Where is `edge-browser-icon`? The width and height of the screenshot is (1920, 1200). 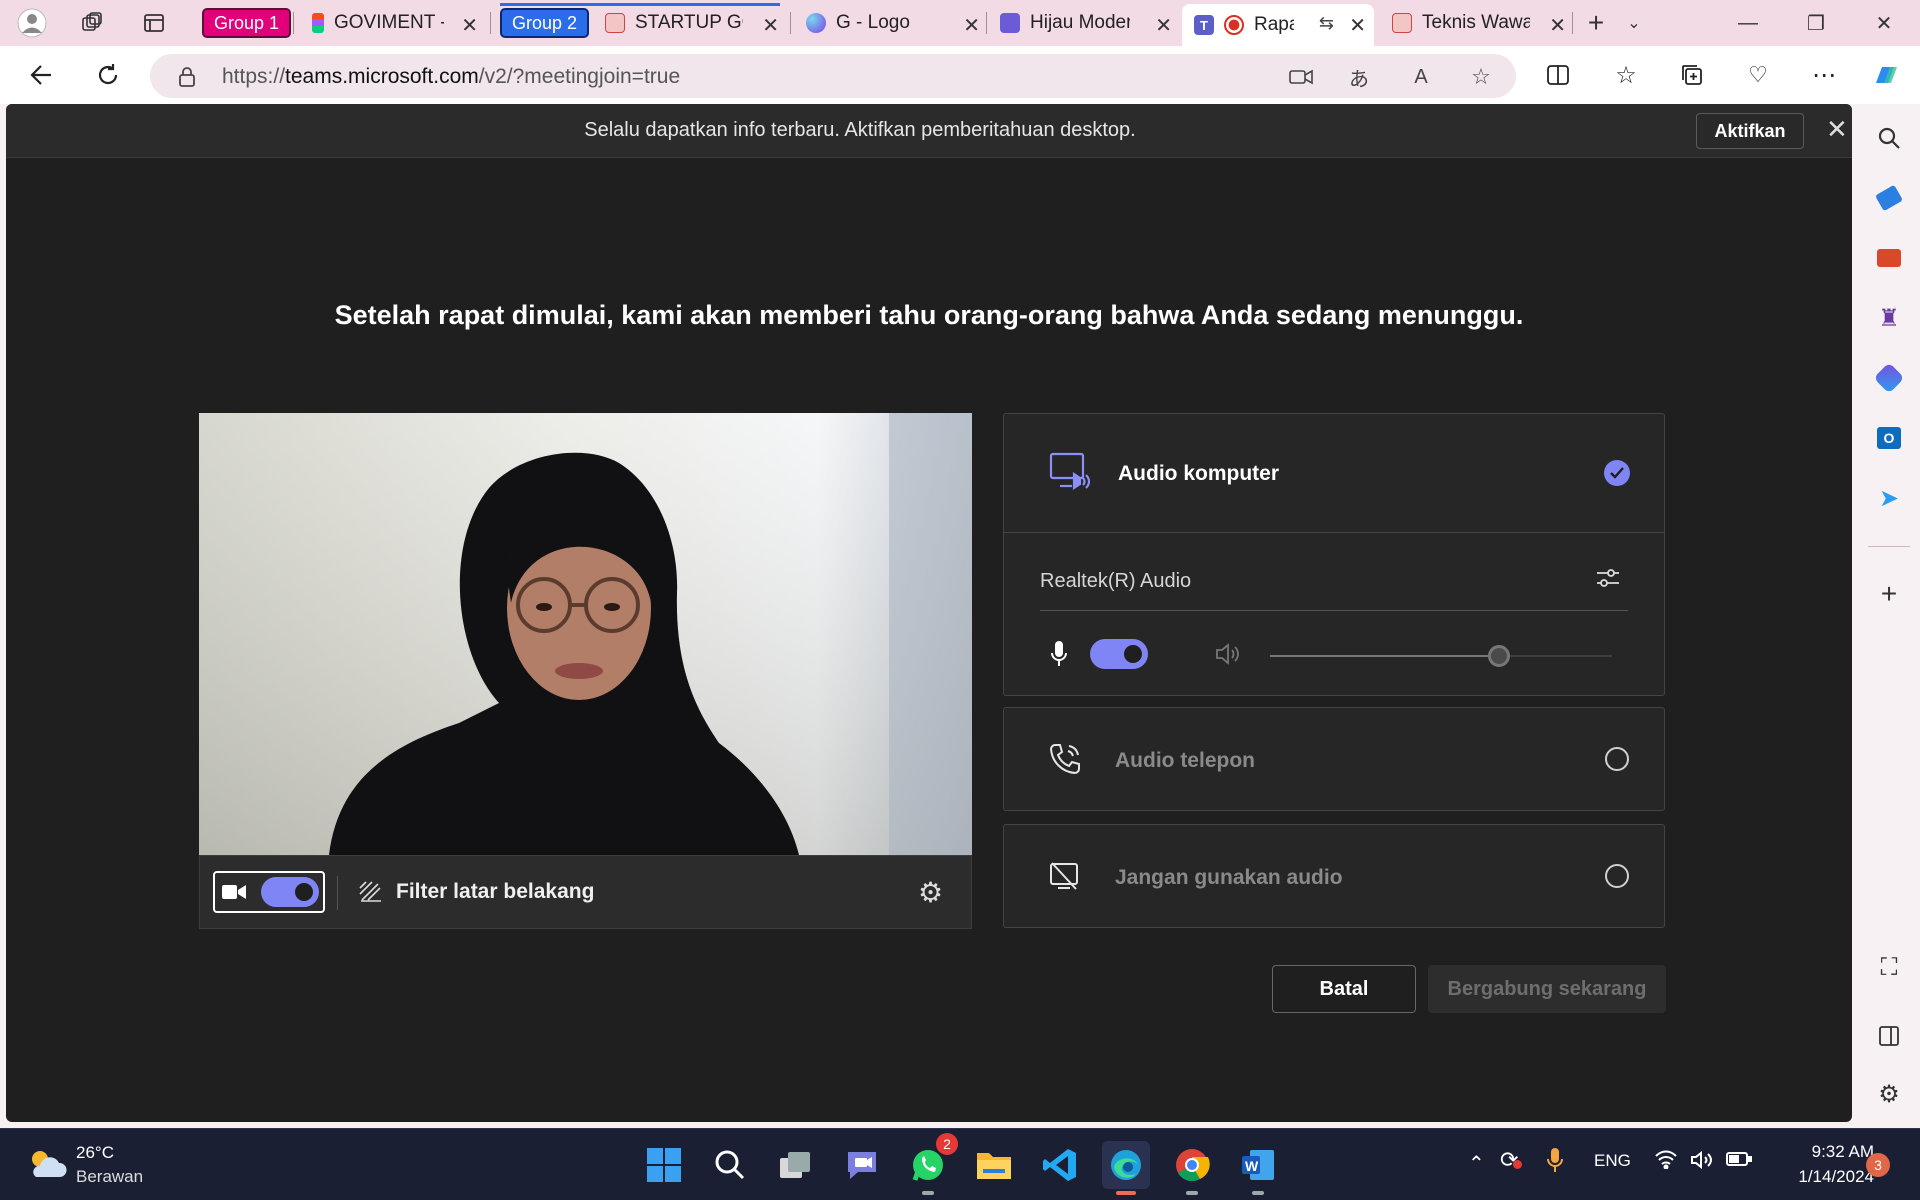
edge-browser-icon is located at coordinates (1126, 1168).